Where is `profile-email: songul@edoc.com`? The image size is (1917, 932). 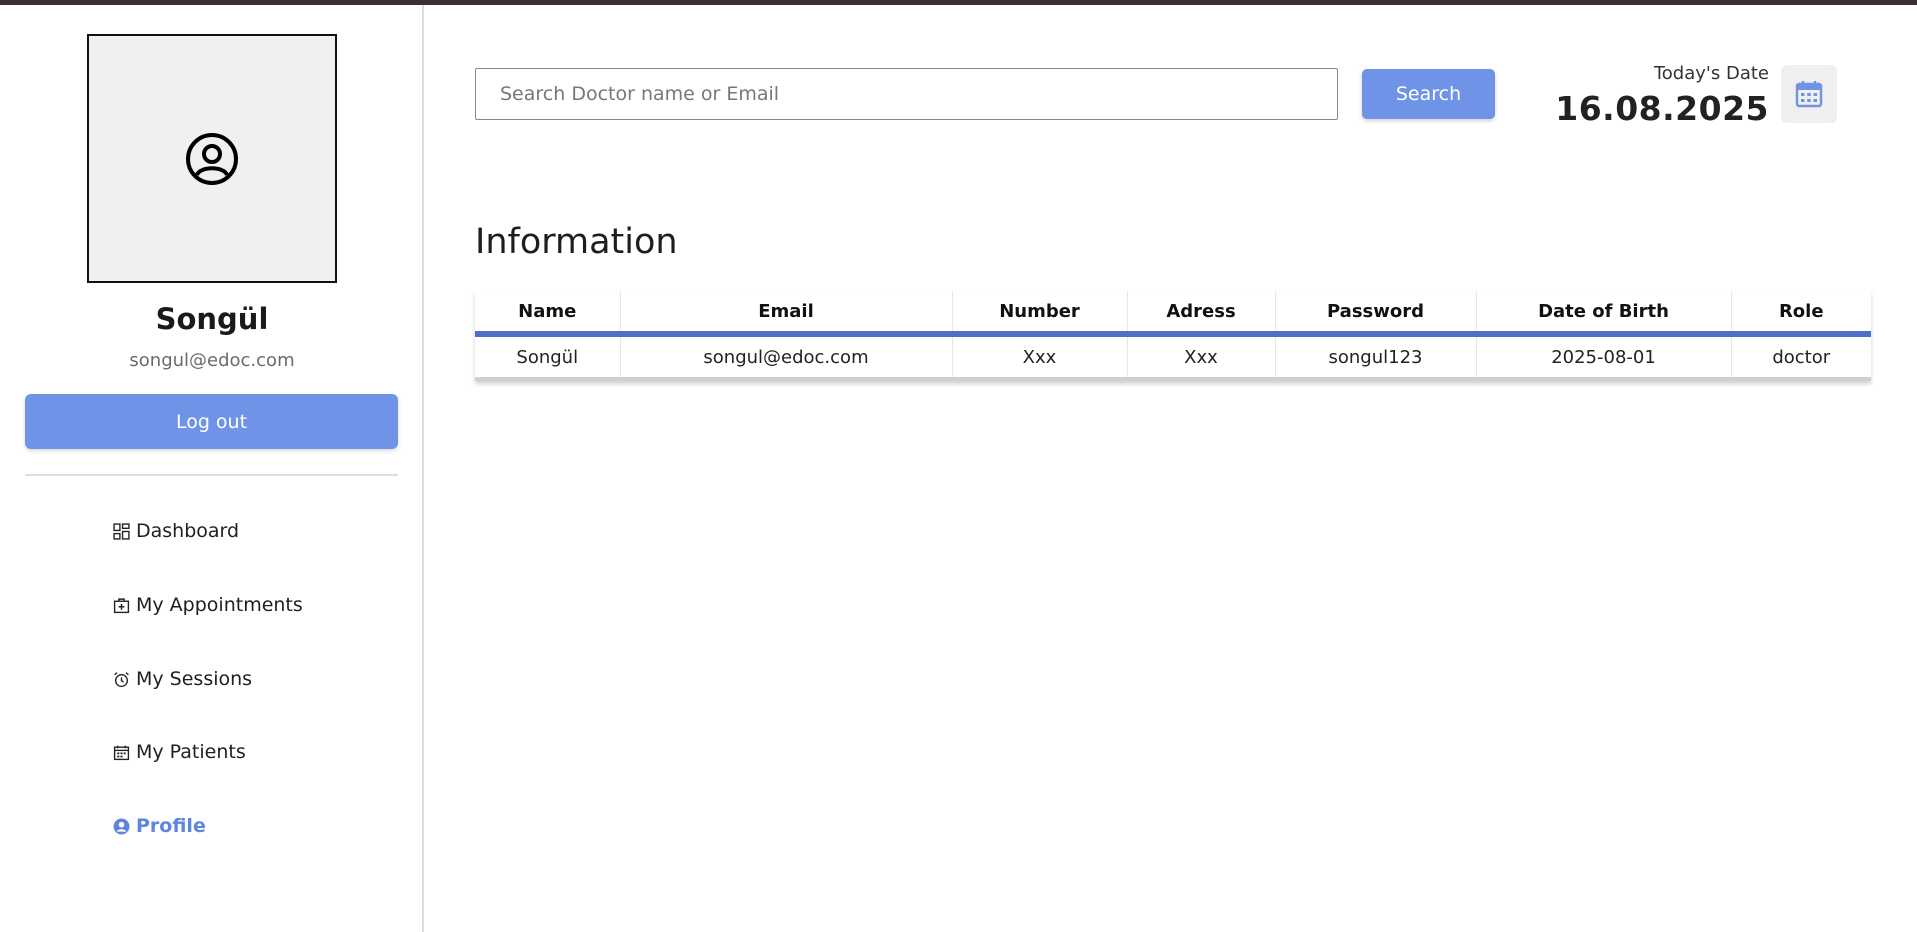 profile-email: songul@edoc.com is located at coordinates (212, 360).